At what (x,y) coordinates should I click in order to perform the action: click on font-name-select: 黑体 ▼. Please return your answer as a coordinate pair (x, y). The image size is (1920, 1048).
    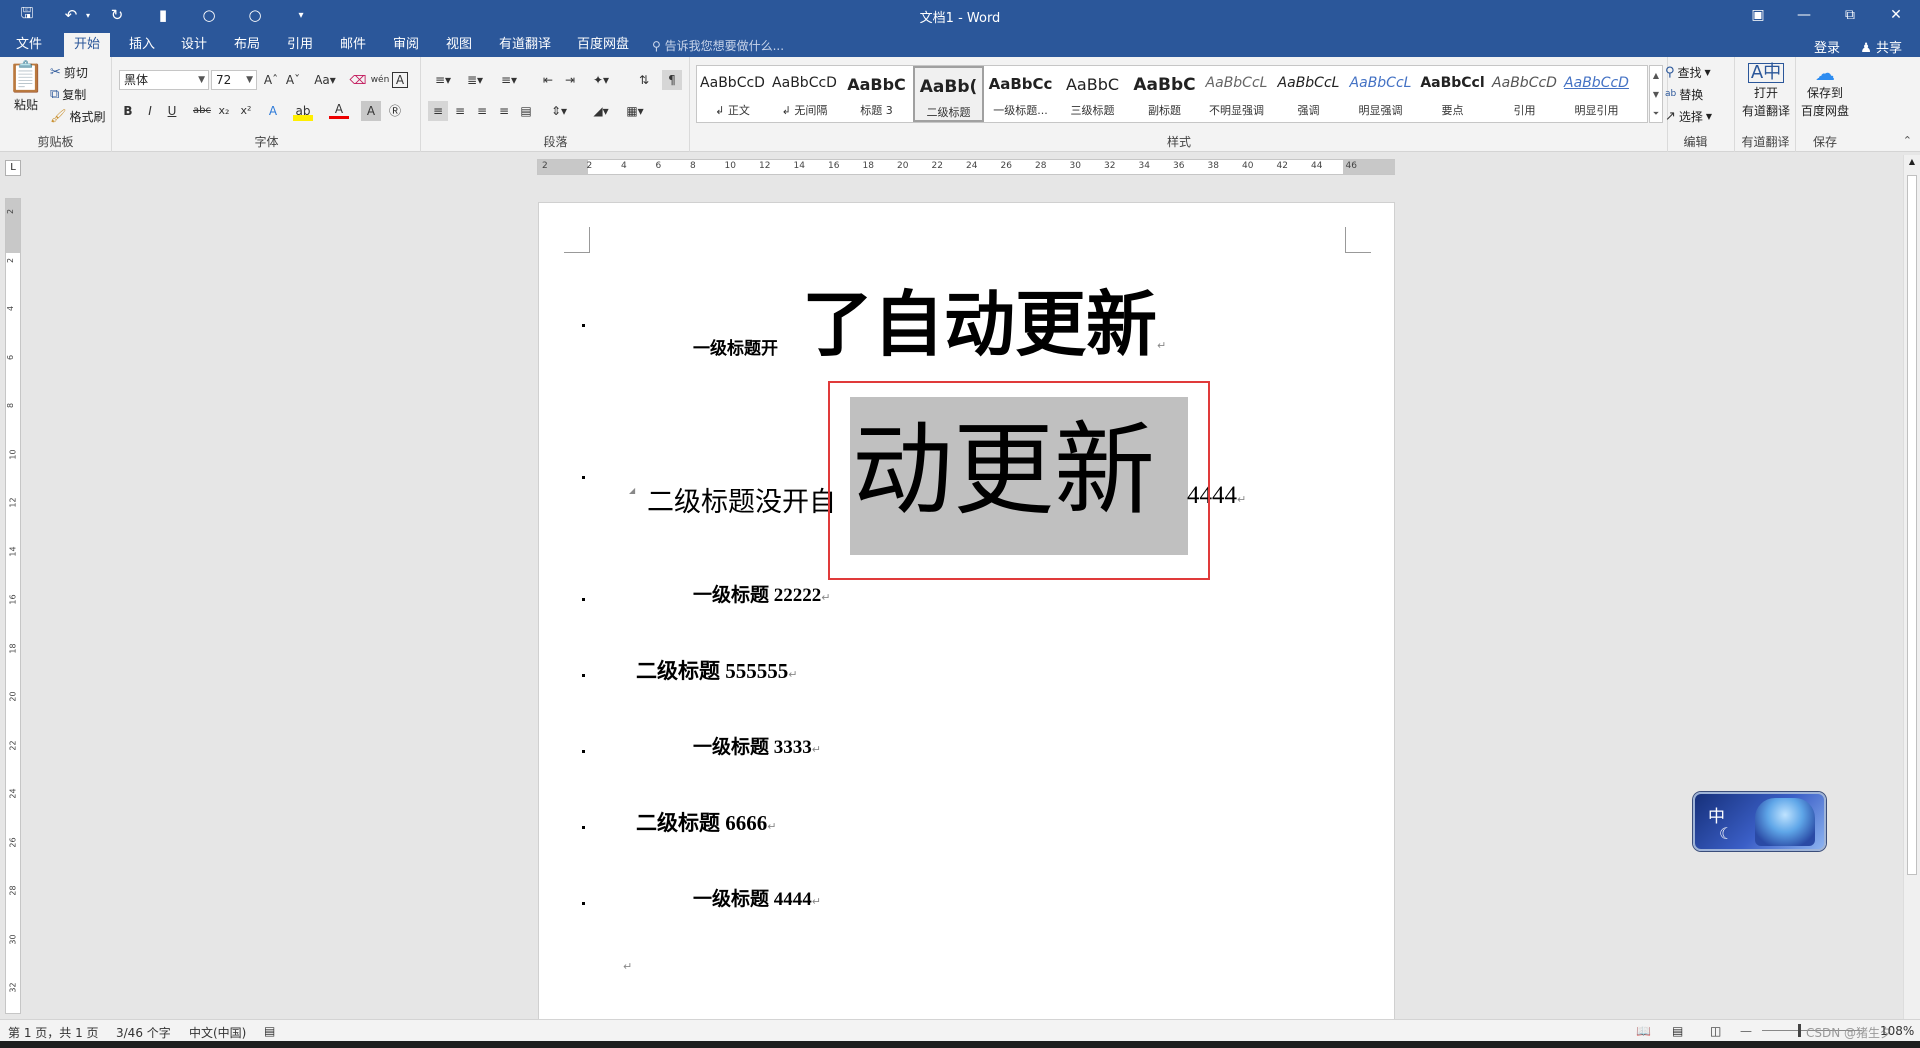
    Looking at the image, I should click on (164, 80).